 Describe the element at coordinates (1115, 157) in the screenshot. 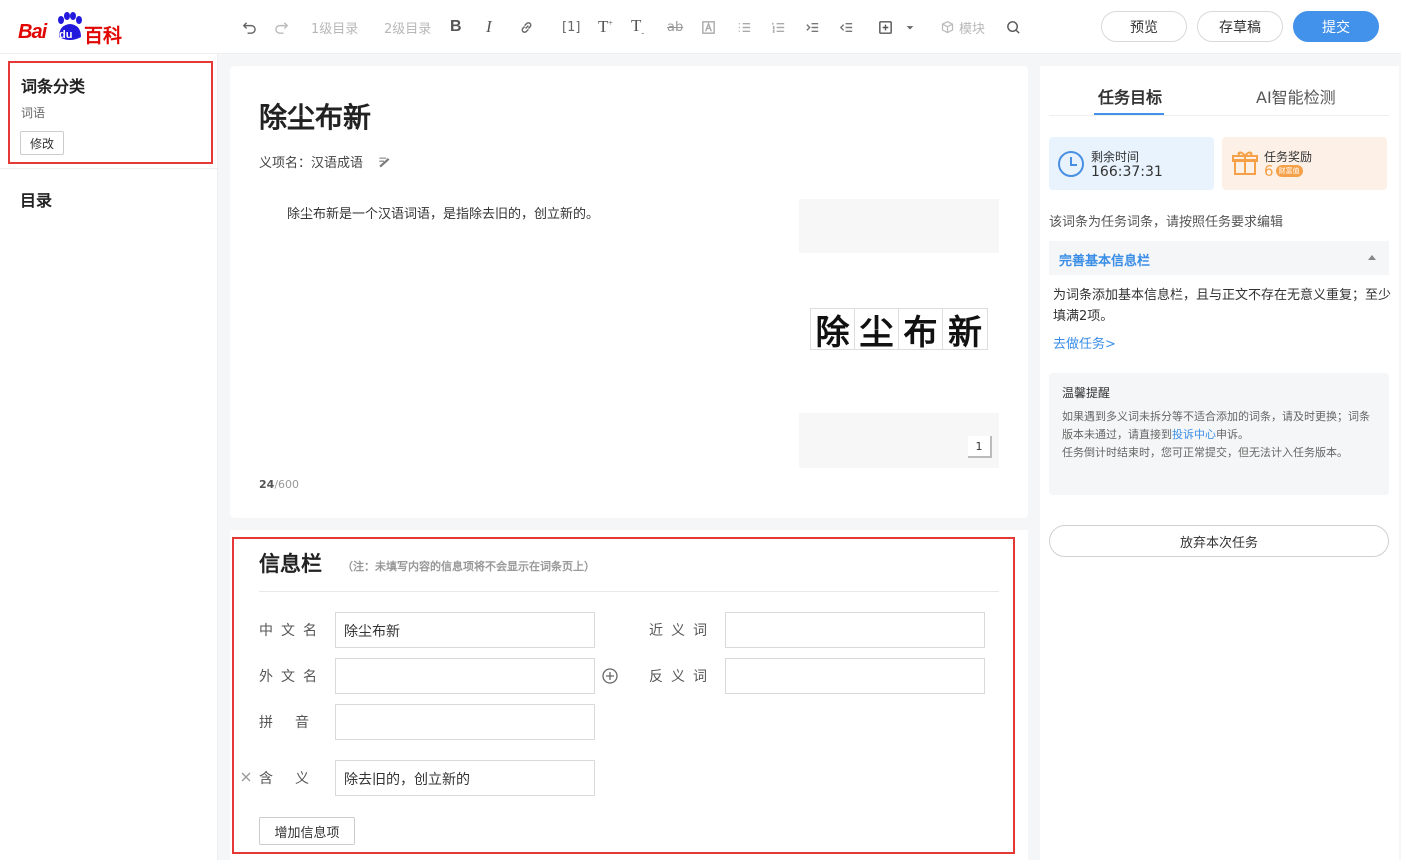

I see `time-label: 剩余时间` at that location.